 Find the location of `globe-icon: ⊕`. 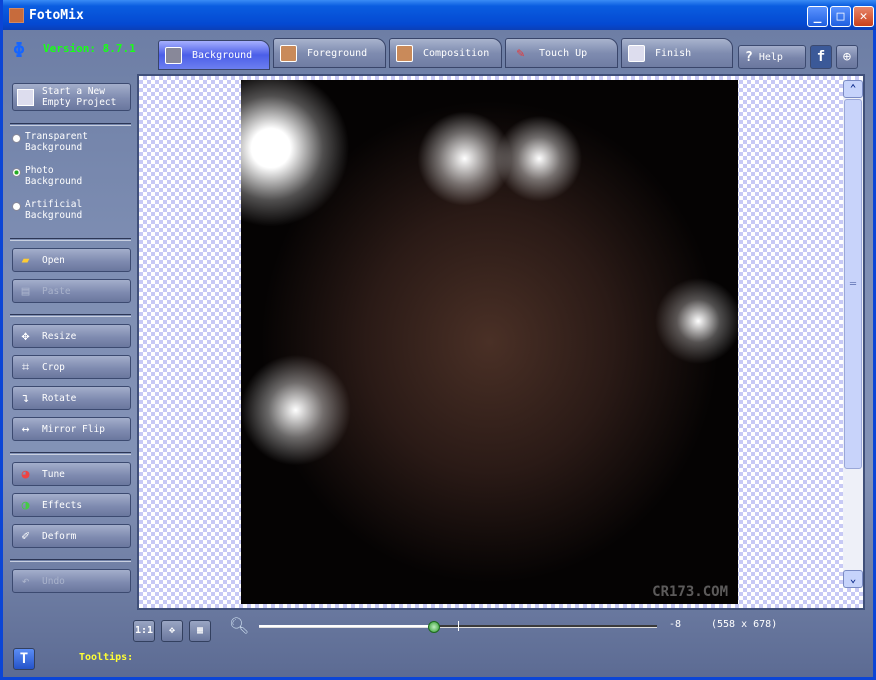

globe-icon: ⊕ is located at coordinates (847, 57).